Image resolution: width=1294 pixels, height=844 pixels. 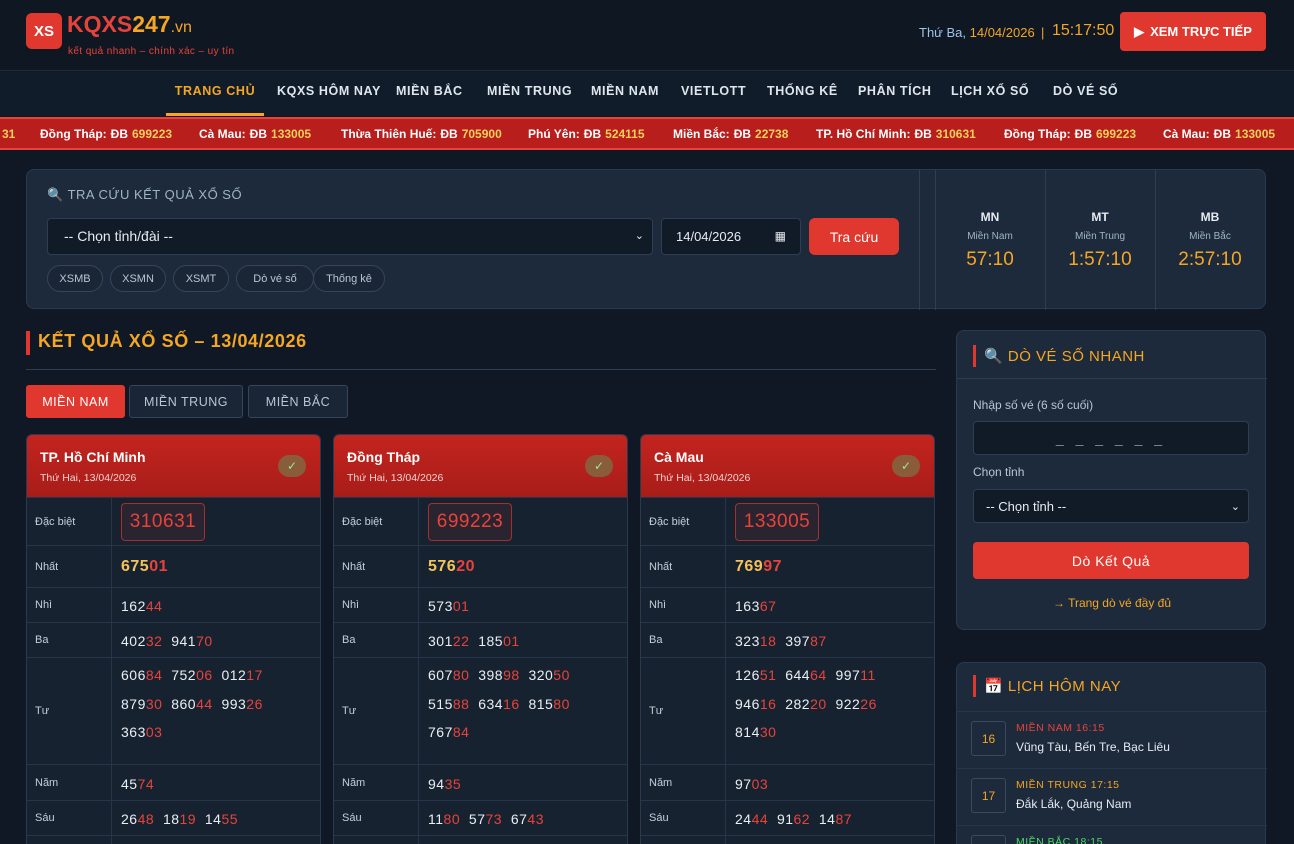 What do you see at coordinates (201, 278) in the screenshot?
I see `chip-xsmt: XSMT` at bounding box center [201, 278].